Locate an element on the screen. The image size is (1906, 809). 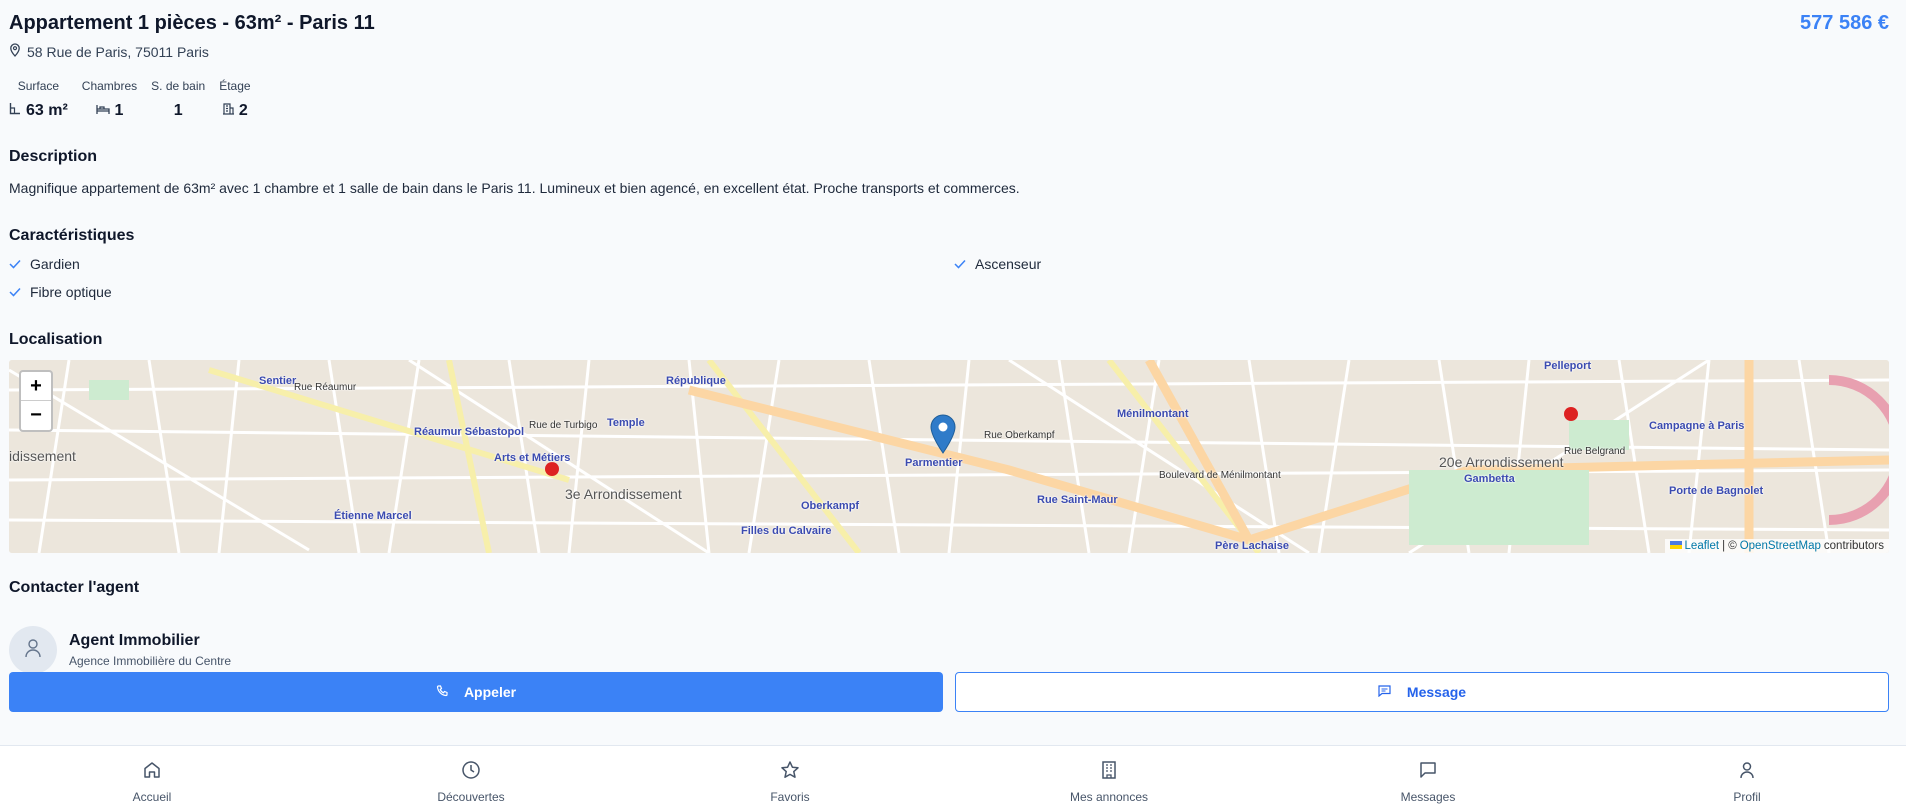
map-label: Arts et Métiers is located at coordinates (532, 458).